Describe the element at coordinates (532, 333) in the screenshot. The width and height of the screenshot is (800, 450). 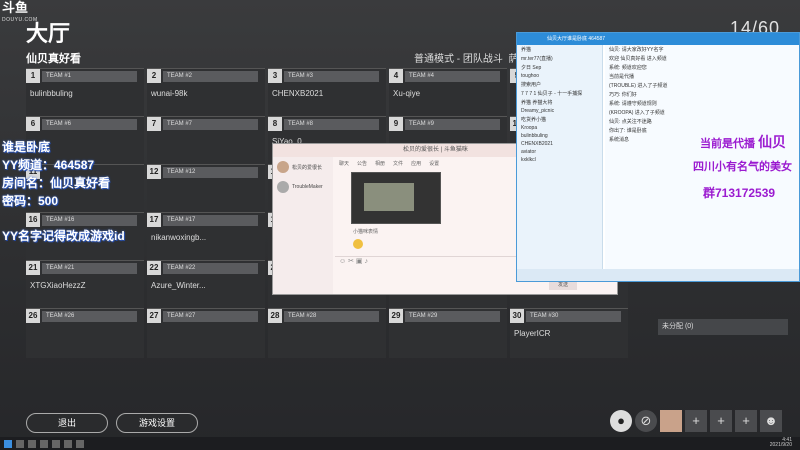
I see `player-name: PlayerICR` at that location.